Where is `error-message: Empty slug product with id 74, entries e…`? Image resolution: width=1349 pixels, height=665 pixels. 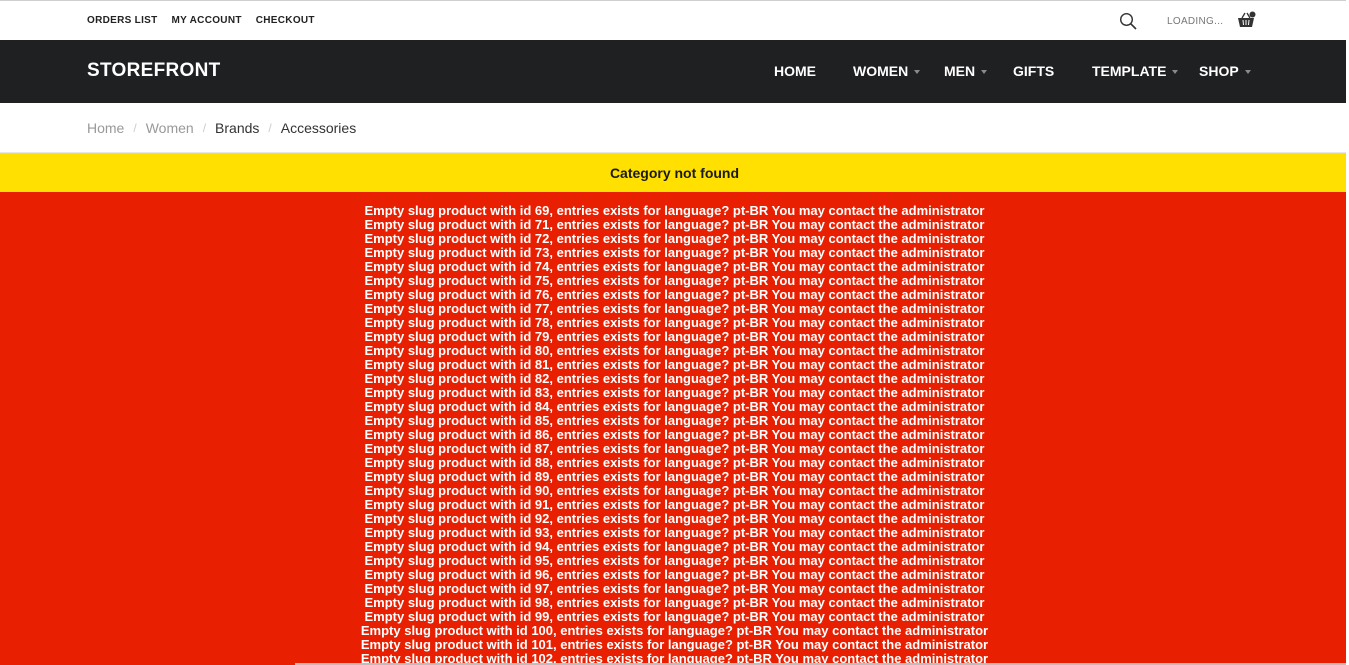
error-message: Empty slug product with id 74, entries e… is located at coordinates (674, 266).